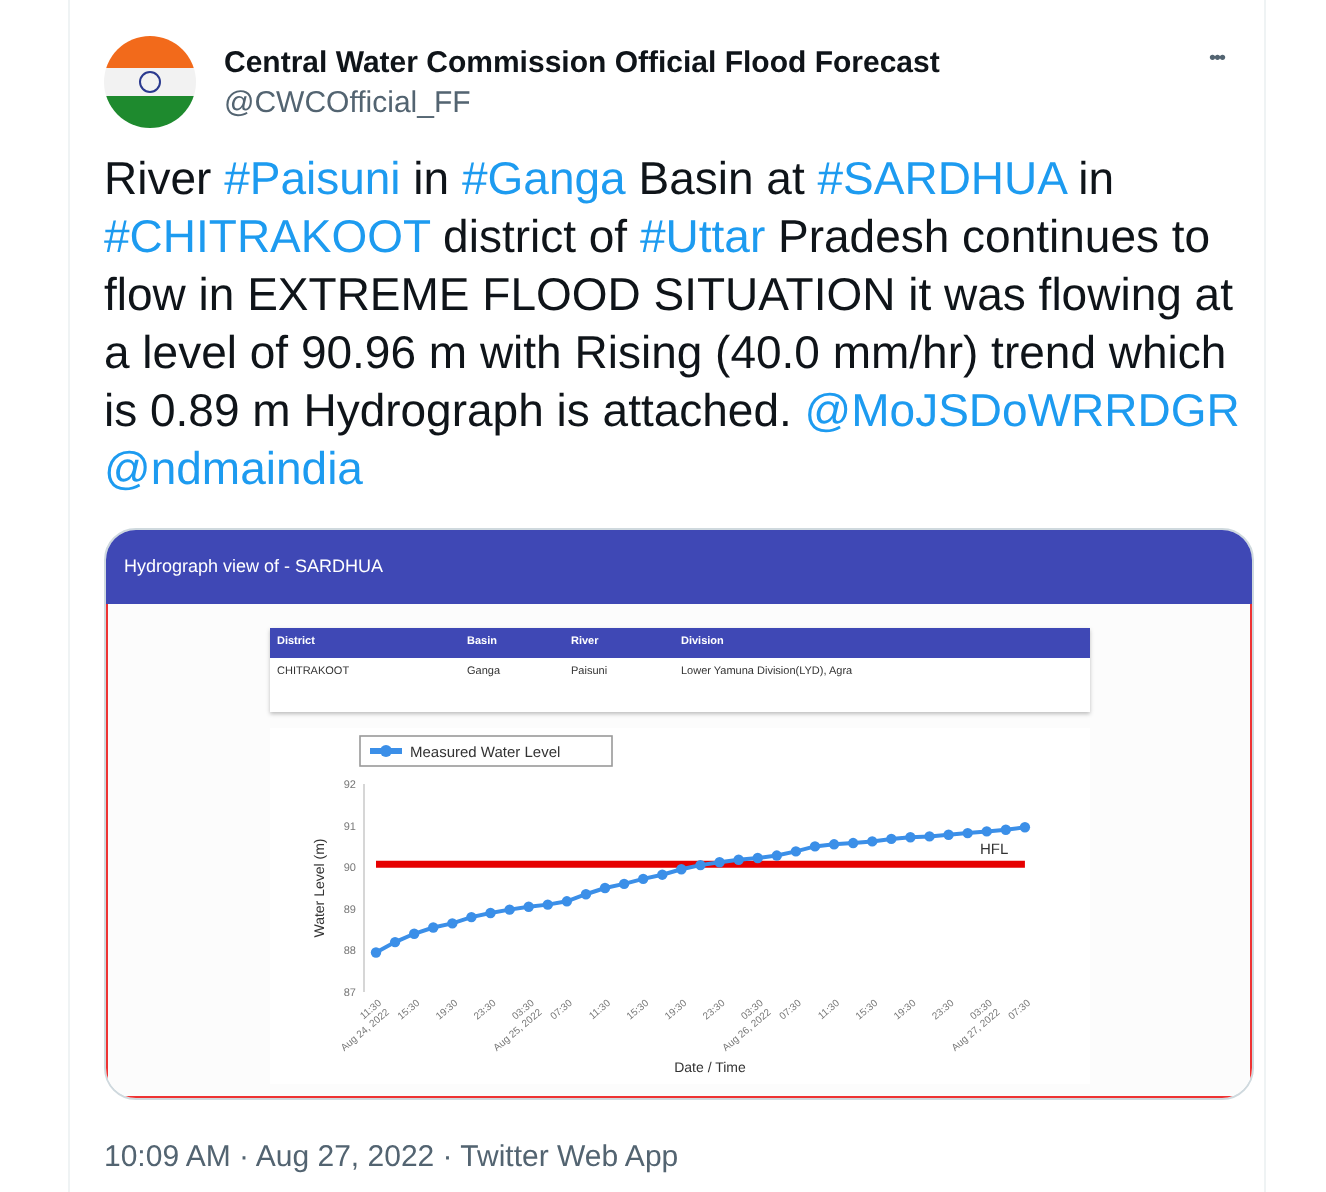  What do you see at coordinates (582, 104) in the screenshot?
I see `author-handle: @CWCOfficial_FF` at bounding box center [582, 104].